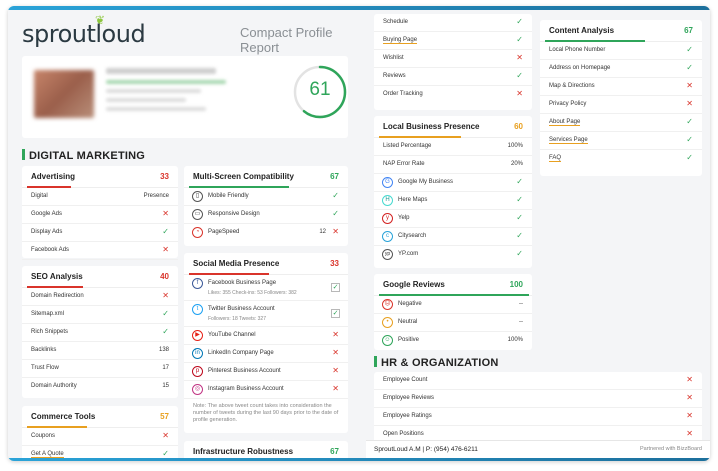  I want to click on citysearch-icon: c, so click(387, 236).